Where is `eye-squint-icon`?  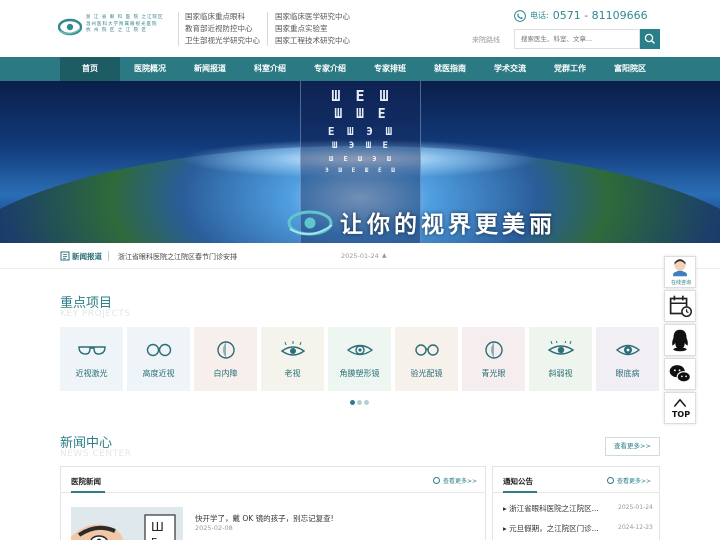 eye-squint-icon is located at coordinates (561, 348).